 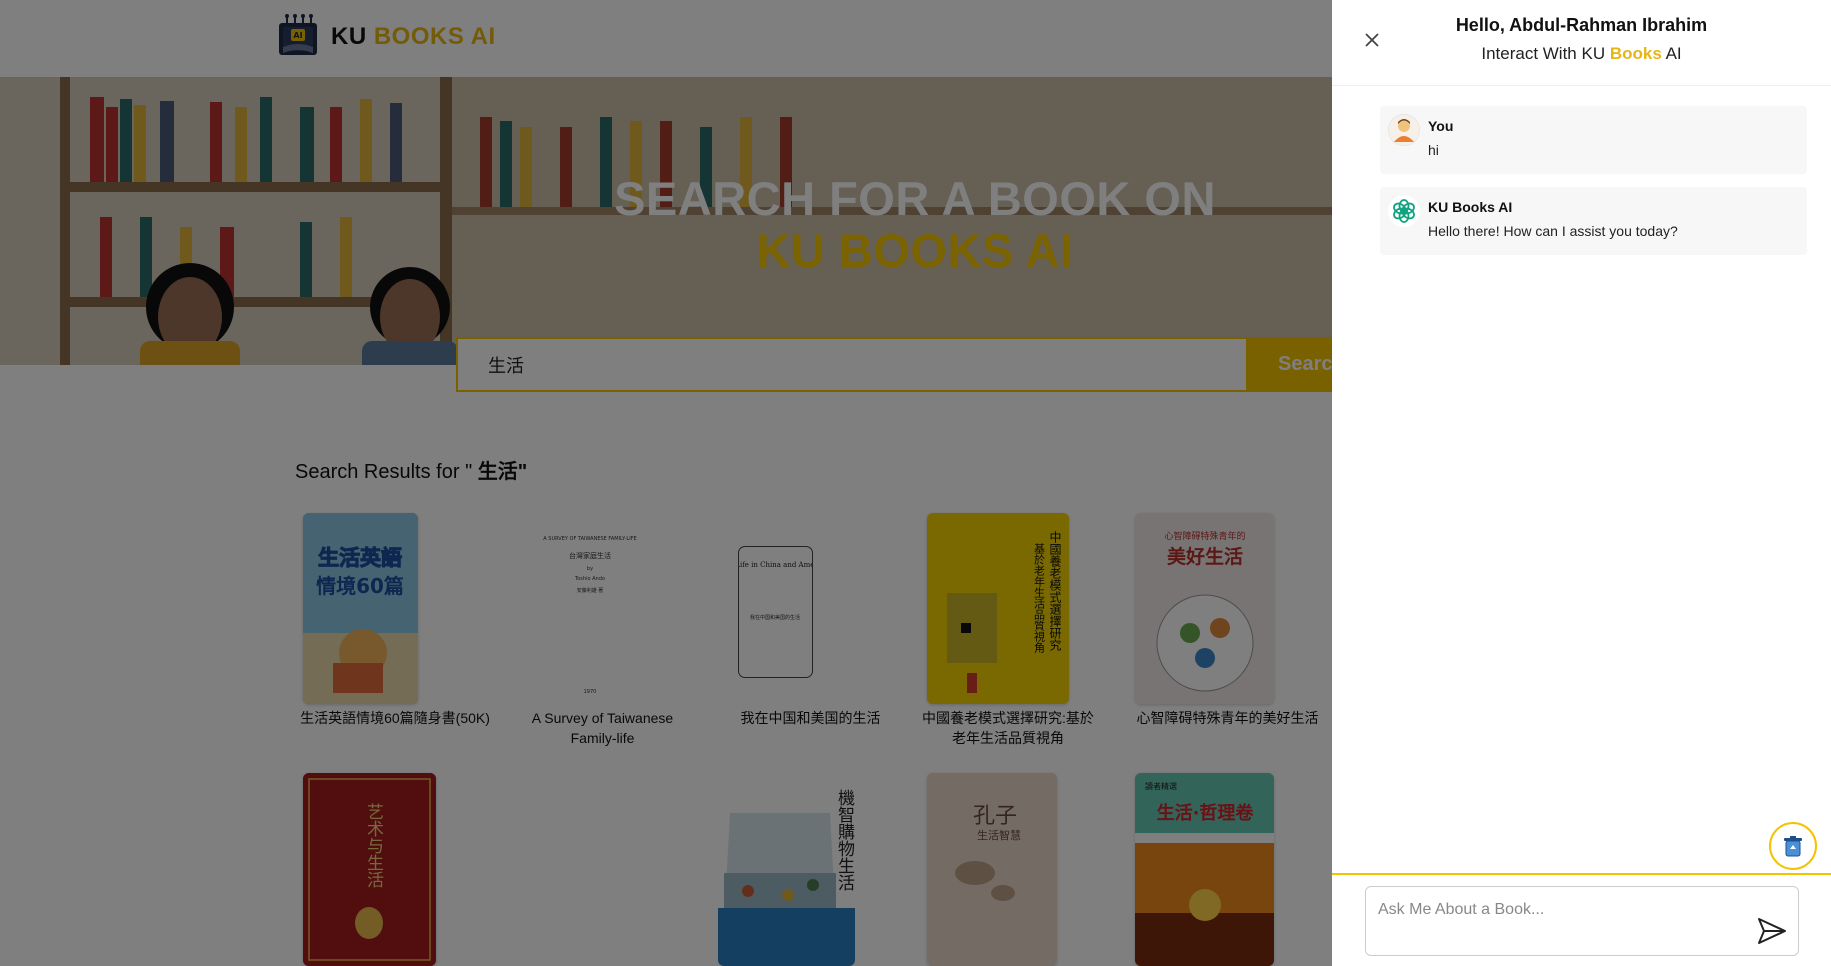 I want to click on chat-subtitle: Interact With KU Books AI, so click(x=1581, y=54).